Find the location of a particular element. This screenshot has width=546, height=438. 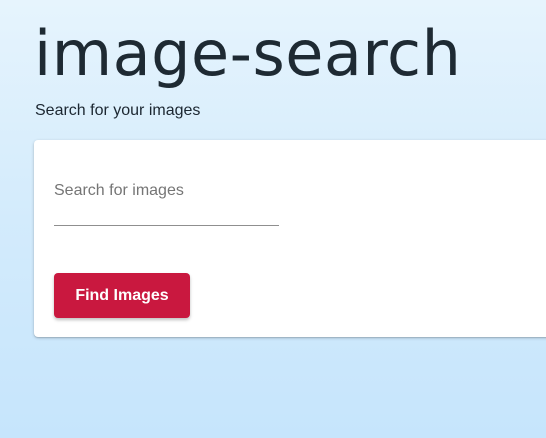

search-field is located at coordinates (166, 196).